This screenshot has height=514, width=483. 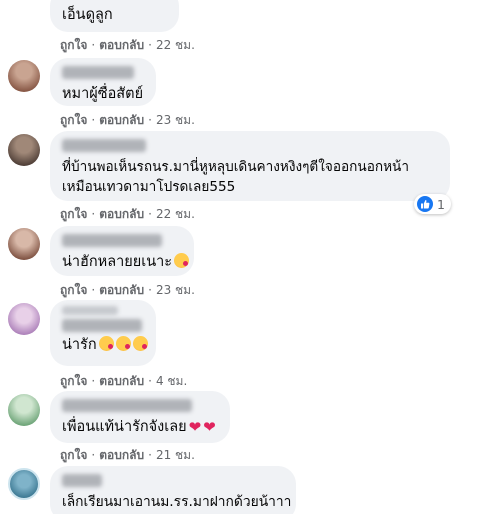 What do you see at coordinates (171, 381) in the screenshot?
I see `comment-time: 4 ชม.` at bounding box center [171, 381].